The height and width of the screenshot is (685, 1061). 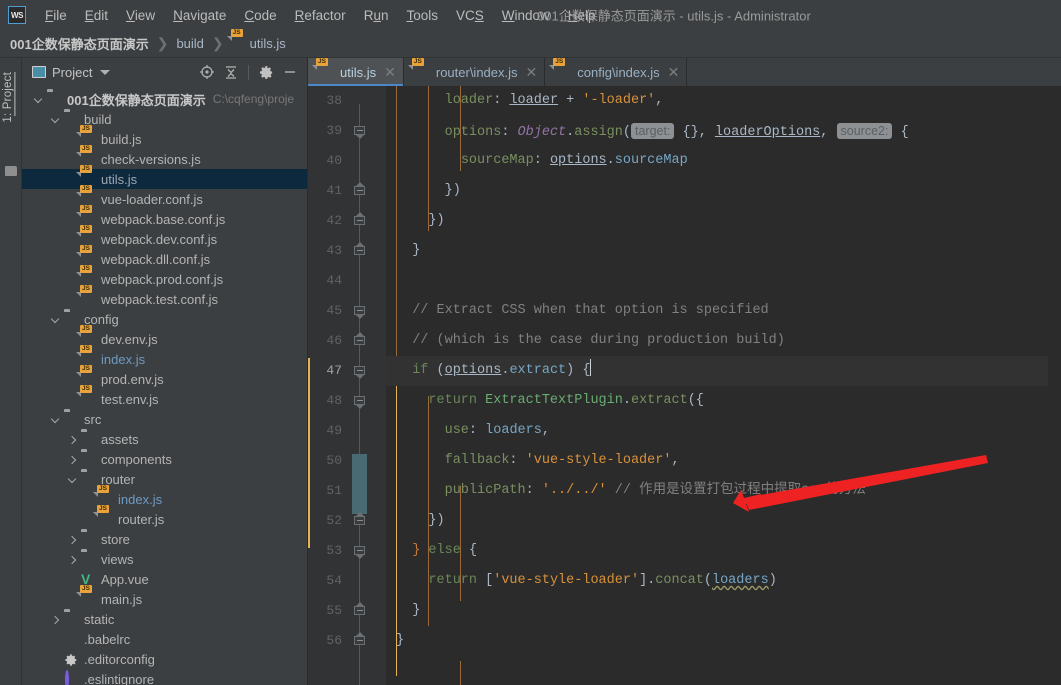 What do you see at coordinates (56, 15) in the screenshot?
I see `menu-file: File` at bounding box center [56, 15].